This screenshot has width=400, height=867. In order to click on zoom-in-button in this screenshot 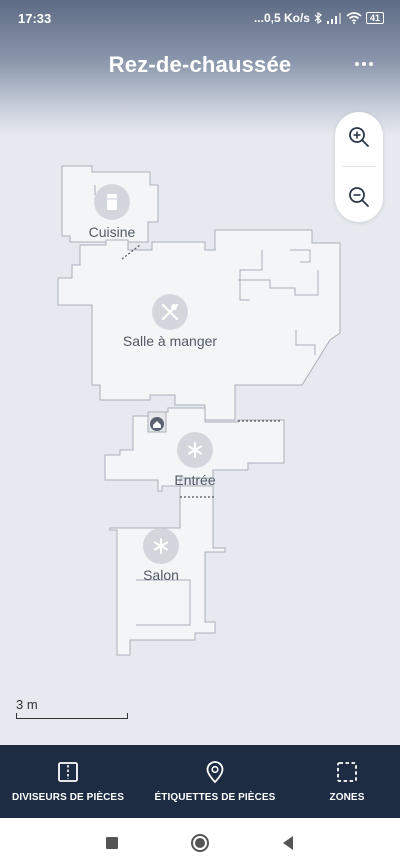, I will do `click(359, 137)`.